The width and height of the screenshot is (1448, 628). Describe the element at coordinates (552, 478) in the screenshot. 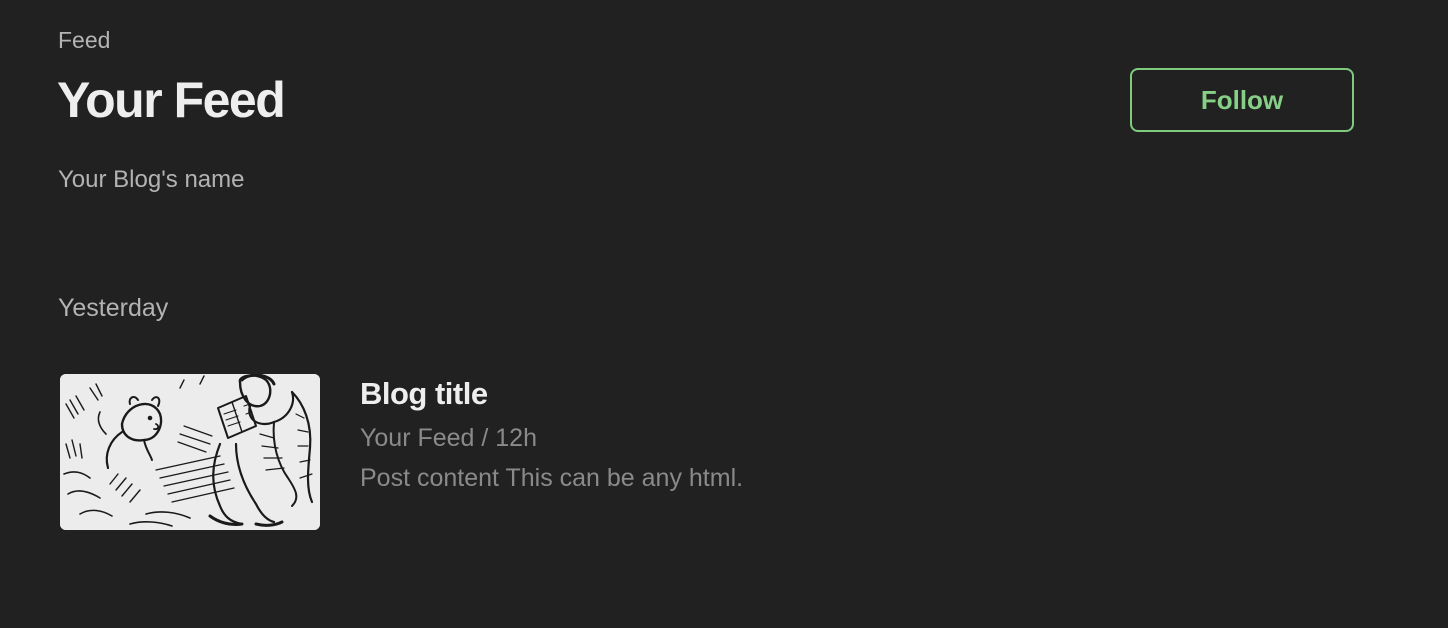

I see `post-excerpt: Post content This can be any html.` at that location.